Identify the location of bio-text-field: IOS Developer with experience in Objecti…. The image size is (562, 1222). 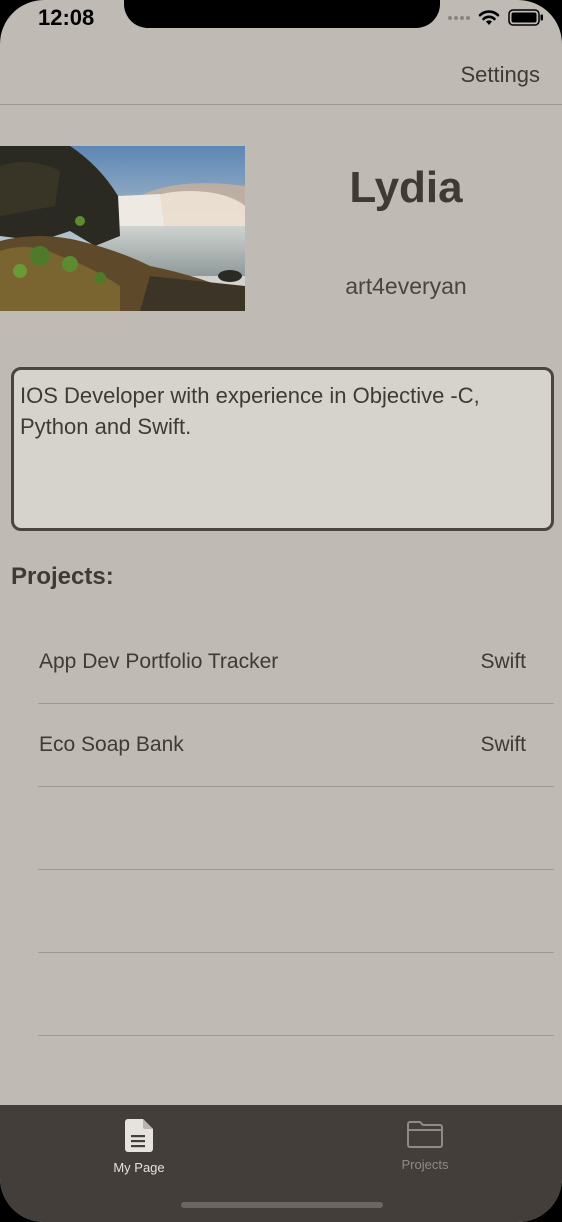
(282, 449).